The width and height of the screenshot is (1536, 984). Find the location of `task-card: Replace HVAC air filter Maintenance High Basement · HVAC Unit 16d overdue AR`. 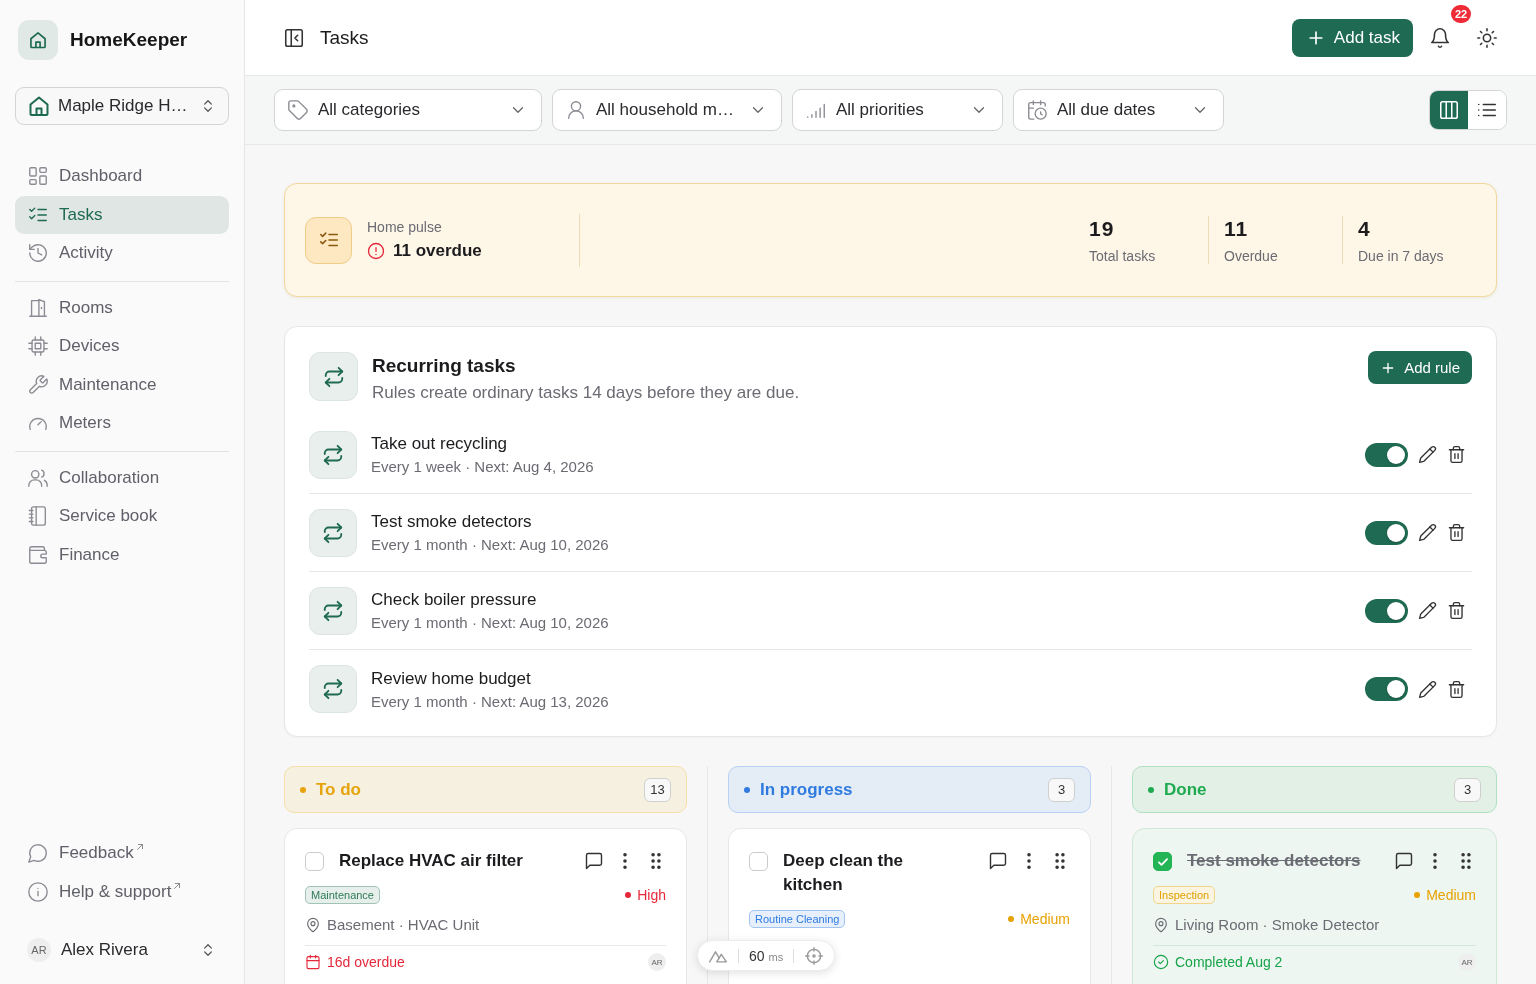

task-card: Replace HVAC air filter Maintenance High Basement · HVAC Unit 16d overdue AR is located at coordinates (485, 906).